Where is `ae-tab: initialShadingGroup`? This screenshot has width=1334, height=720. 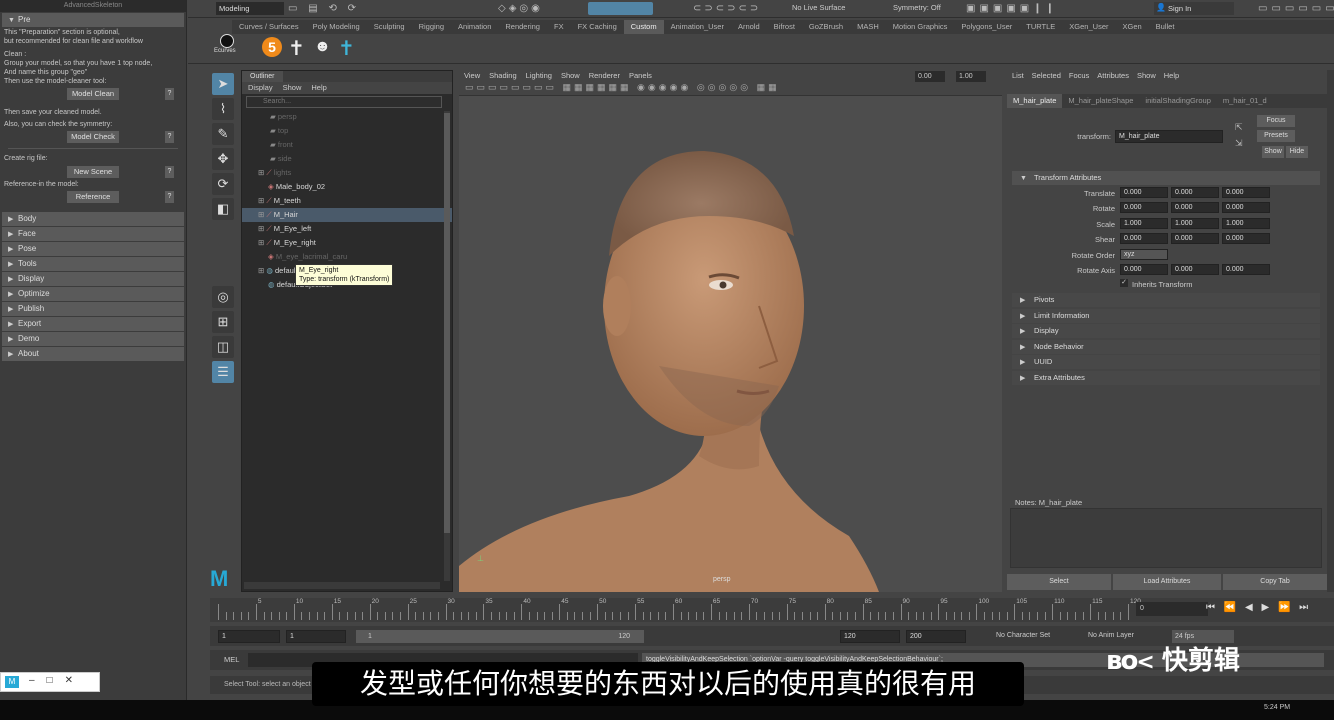 ae-tab: initialShadingGroup is located at coordinates (1177, 101).